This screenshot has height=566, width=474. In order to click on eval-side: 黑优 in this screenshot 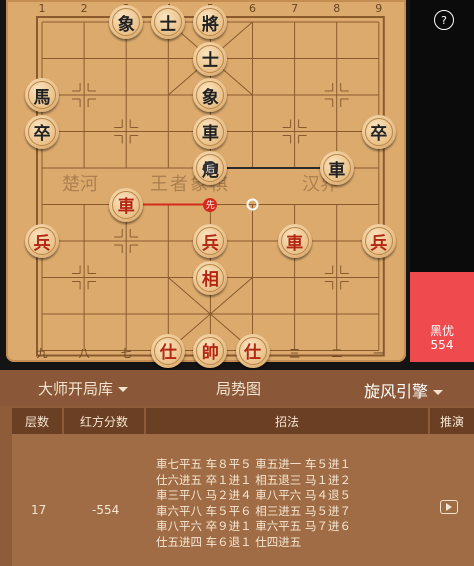, I will do `click(441, 331)`.